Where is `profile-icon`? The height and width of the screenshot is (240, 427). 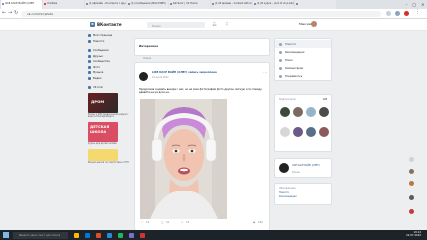 profile-icon is located at coordinates (406, 13).